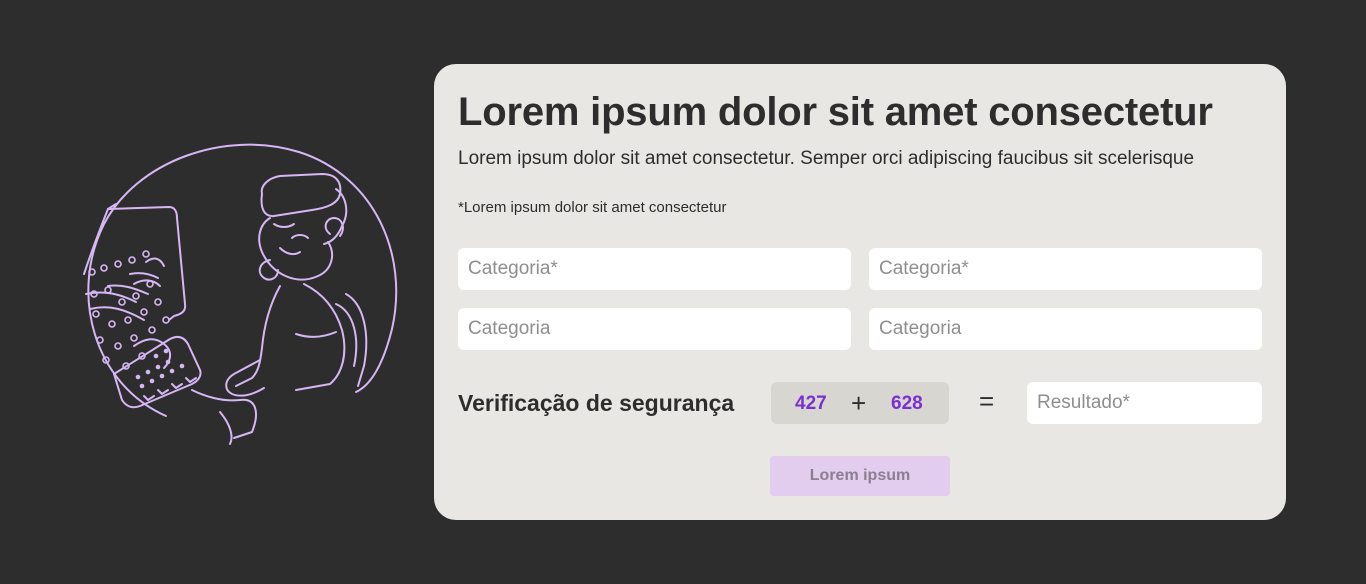 The width and height of the screenshot is (1366, 584). I want to click on equals-sign: =, so click(987, 401).